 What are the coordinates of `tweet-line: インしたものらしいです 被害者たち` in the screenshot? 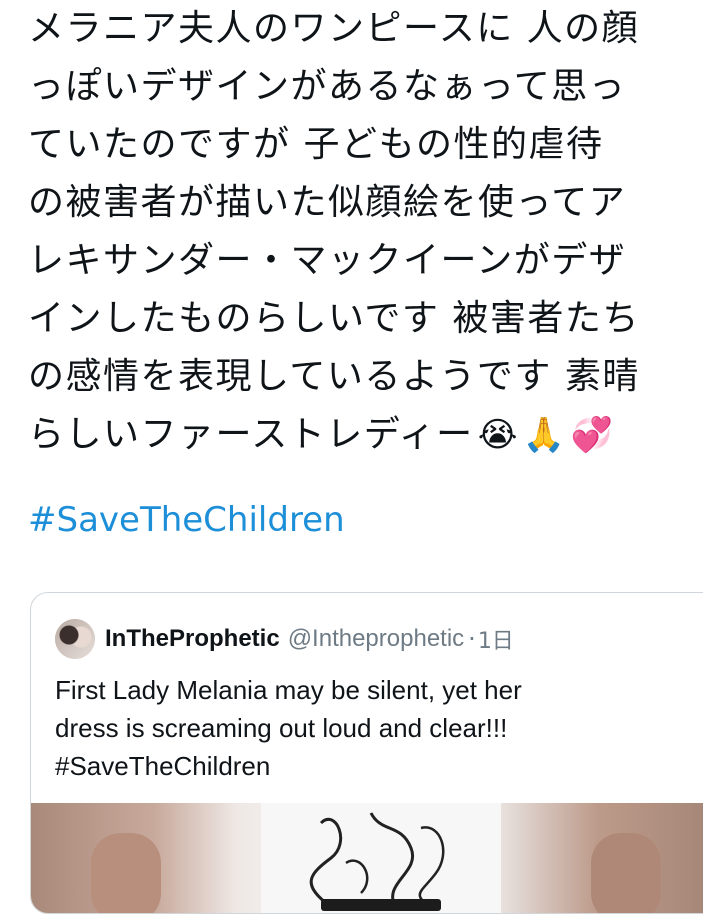 It's located at (334, 318).